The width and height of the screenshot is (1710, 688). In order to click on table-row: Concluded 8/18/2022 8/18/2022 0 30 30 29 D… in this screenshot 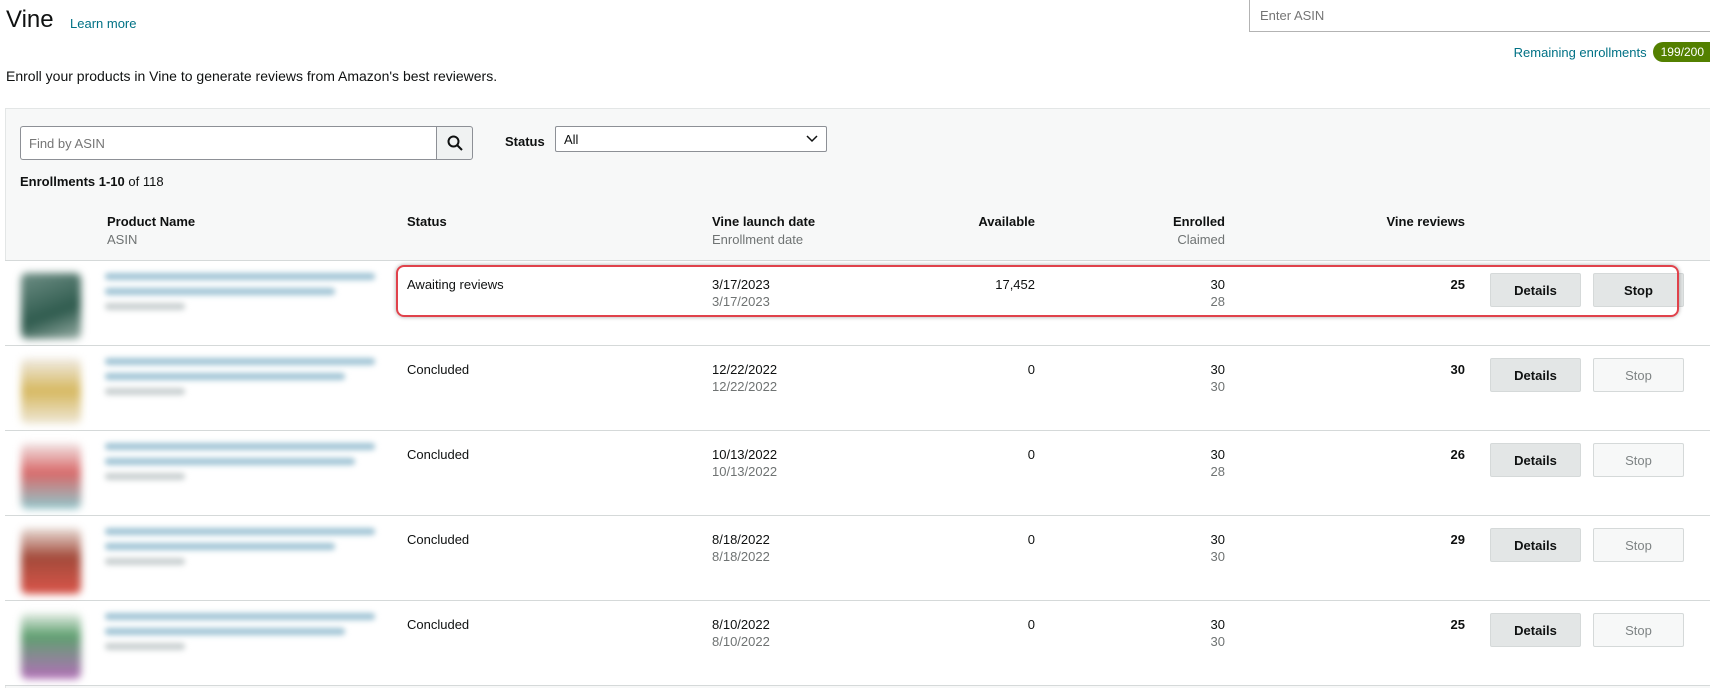, I will do `click(857, 558)`.